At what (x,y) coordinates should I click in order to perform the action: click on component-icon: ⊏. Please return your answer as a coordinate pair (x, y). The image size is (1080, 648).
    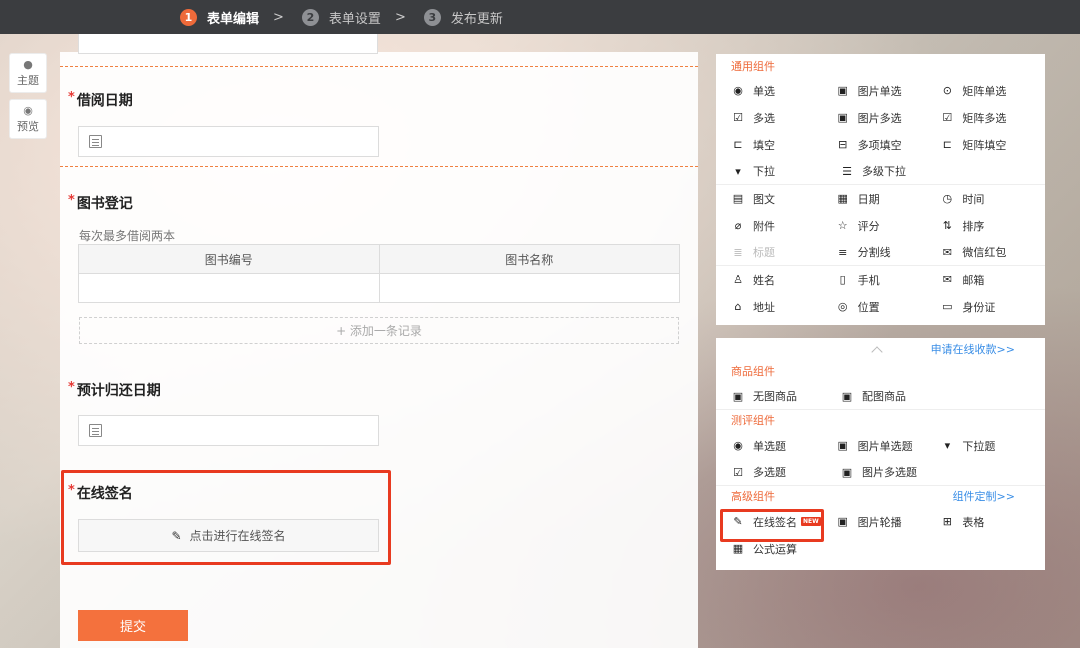
    Looking at the image, I should click on (738, 144).